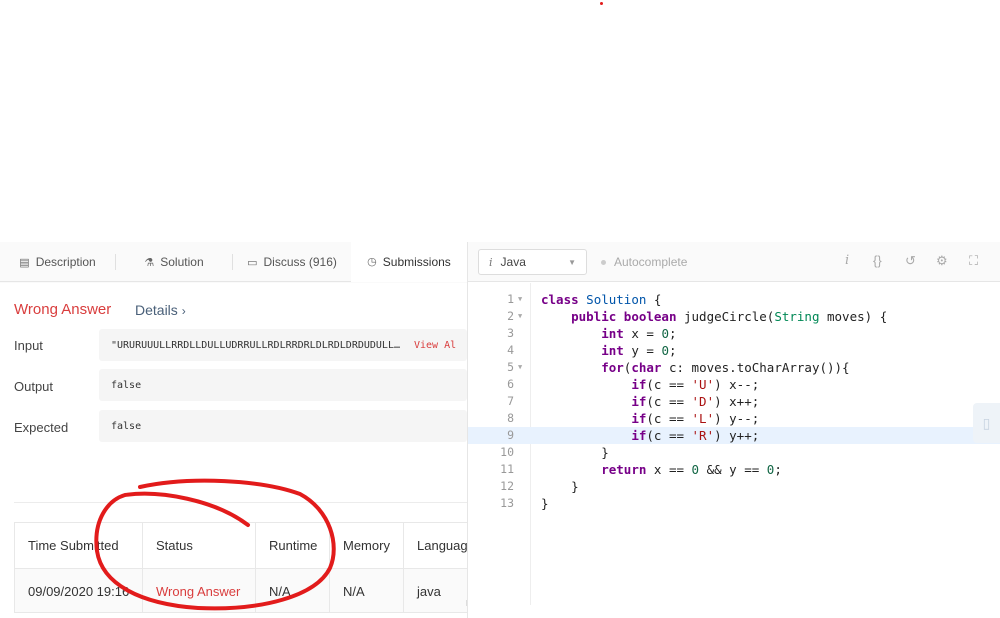 This screenshot has width=1000, height=618. What do you see at coordinates (435, 345) in the screenshot?
I see `view-all-link: View Al` at bounding box center [435, 345].